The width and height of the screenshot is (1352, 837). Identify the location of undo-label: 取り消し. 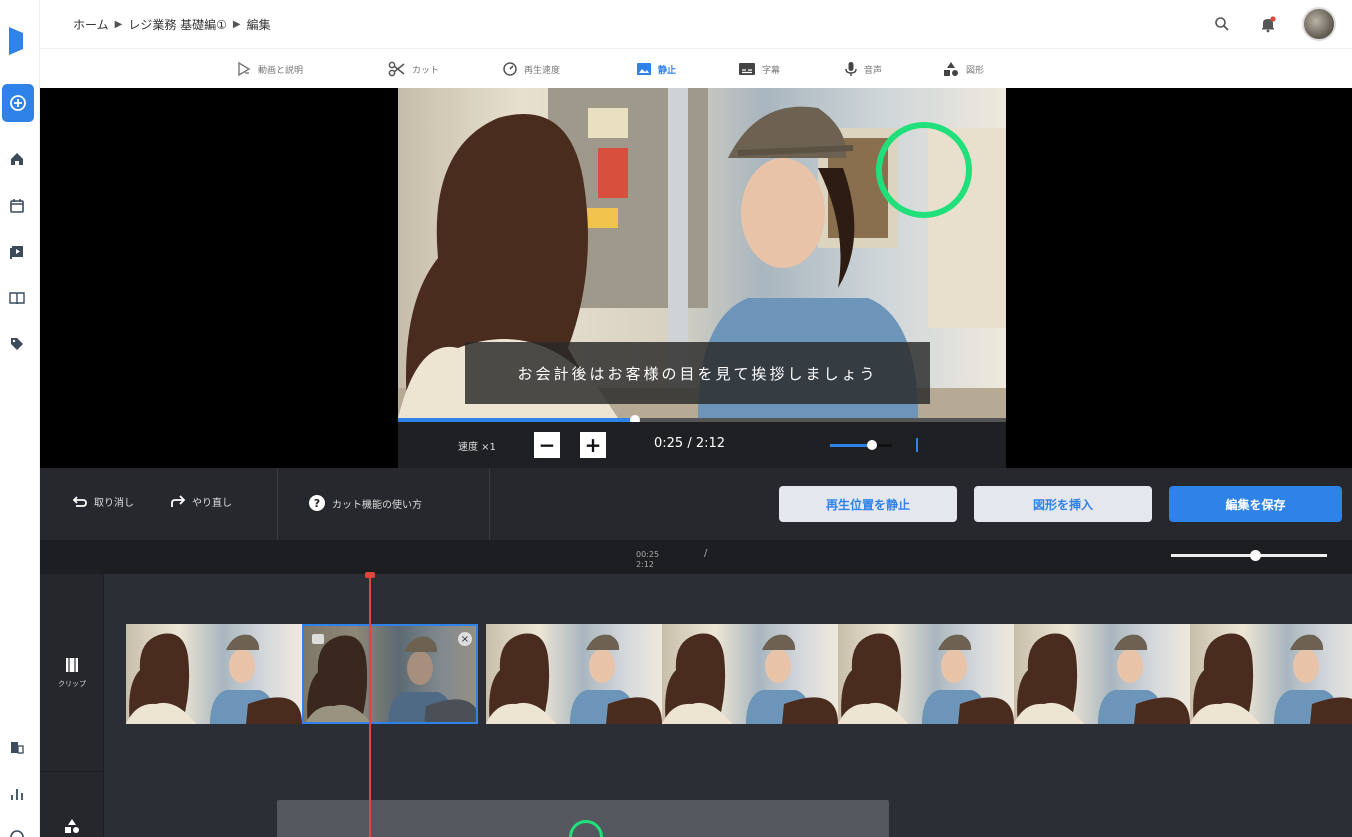
(114, 503).